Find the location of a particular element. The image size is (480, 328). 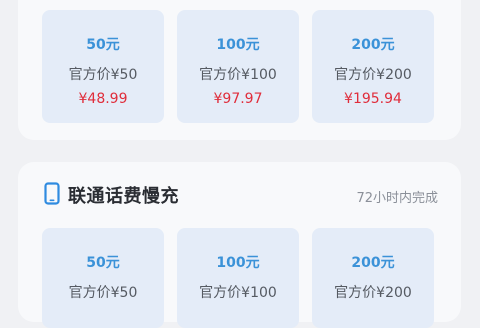

sale-price: ¥48.99 is located at coordinates (103, 99).